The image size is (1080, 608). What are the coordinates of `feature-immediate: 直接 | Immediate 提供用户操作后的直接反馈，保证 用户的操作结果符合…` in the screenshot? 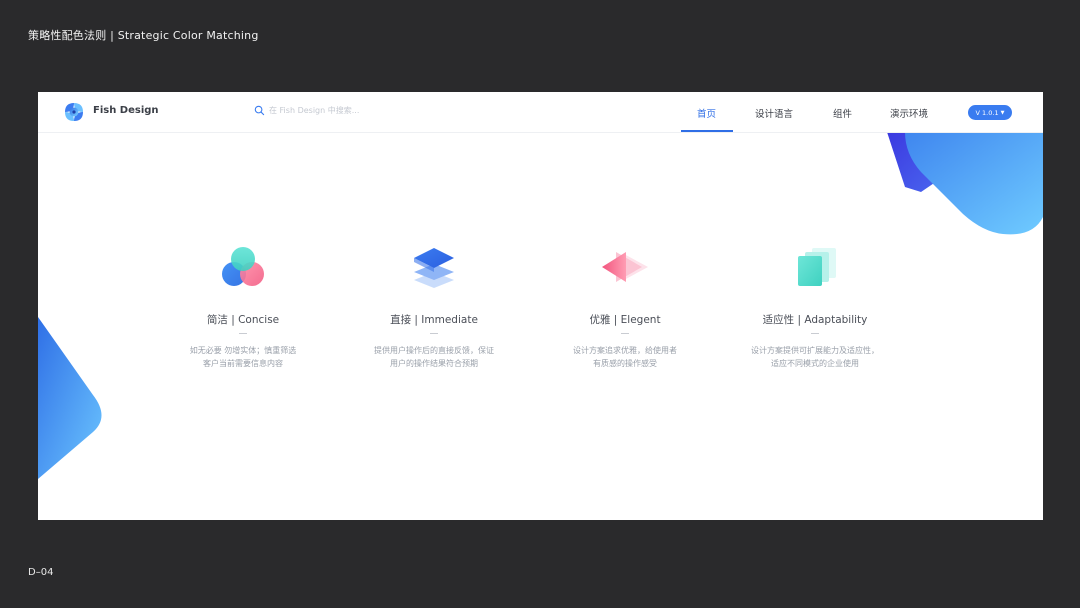 It's located at (434, 306).